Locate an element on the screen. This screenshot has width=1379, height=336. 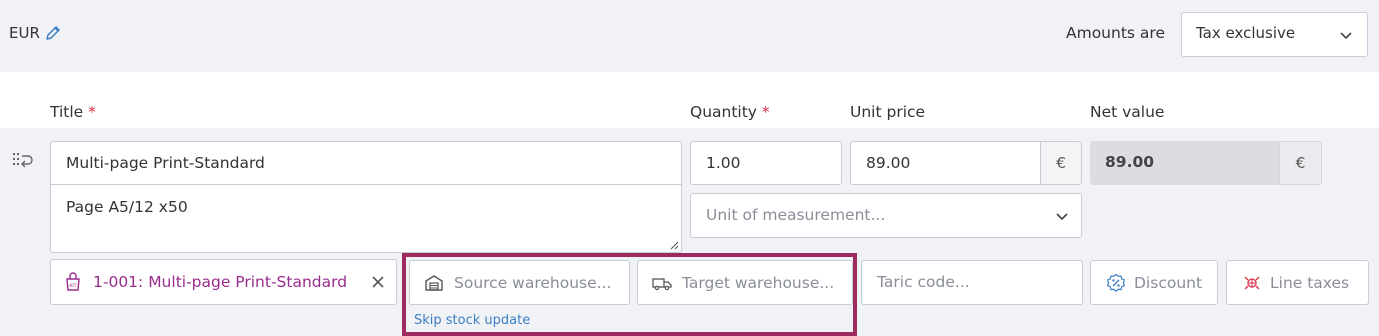
title-column-header: Title * is located at coordinates (73, 112).